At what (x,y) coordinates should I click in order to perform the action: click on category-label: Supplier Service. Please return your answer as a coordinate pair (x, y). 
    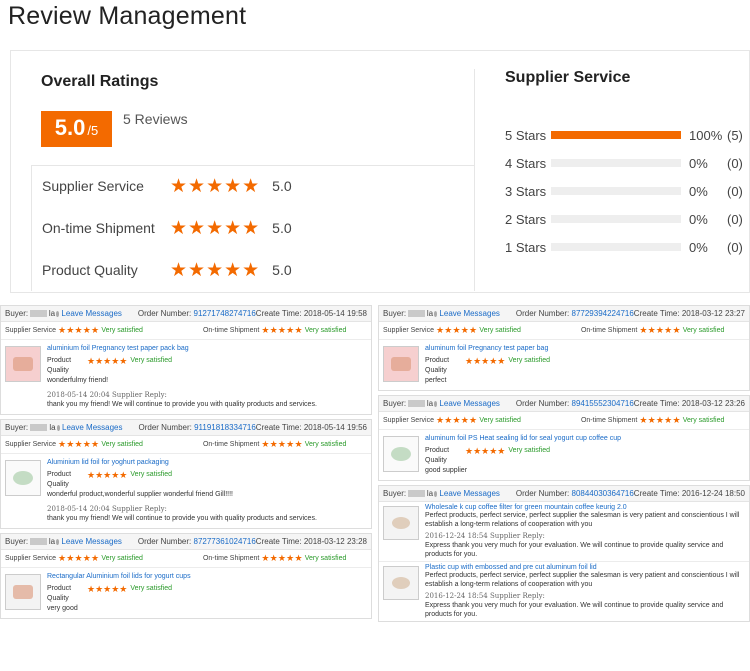
    Looking at the image, I should click on (93, 186).